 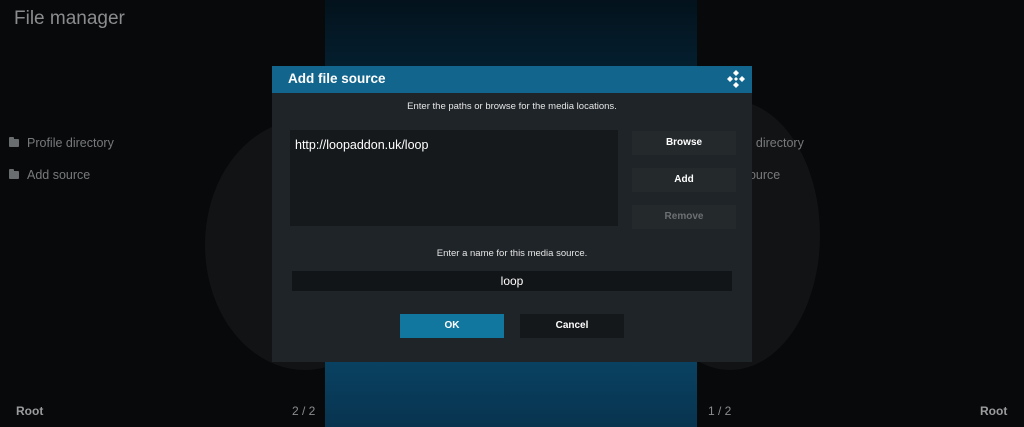 What do you see at coordinates (684, 217) in the screenshot?
I see `remove-button: Remove` at bounding box center [684, 217].